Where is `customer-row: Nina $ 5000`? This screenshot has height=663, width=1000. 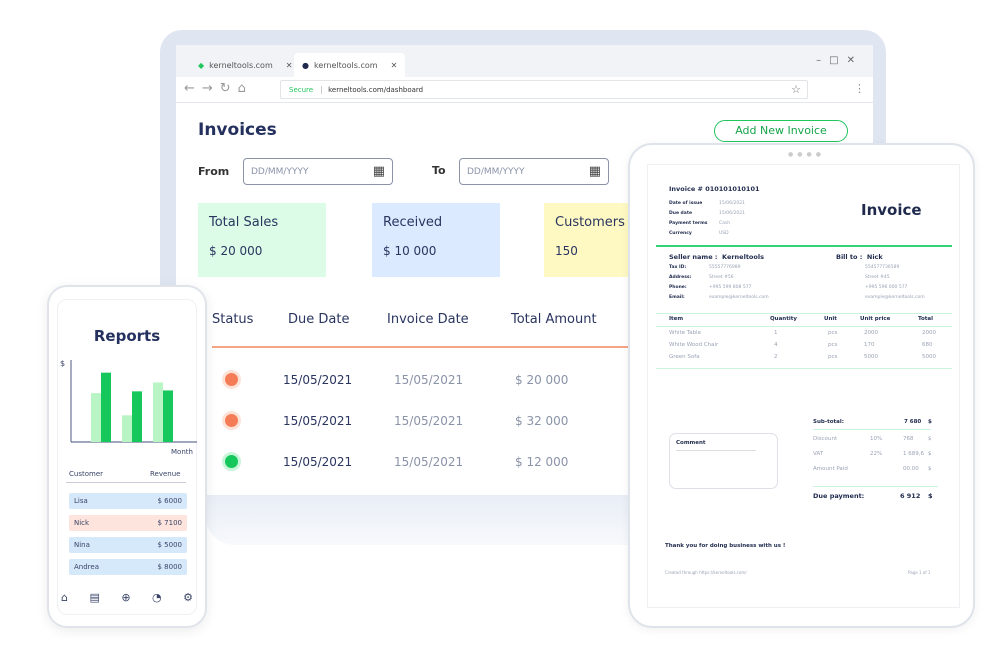 customer-row: Nina $ 5000 is located at coordinates (128, 545).